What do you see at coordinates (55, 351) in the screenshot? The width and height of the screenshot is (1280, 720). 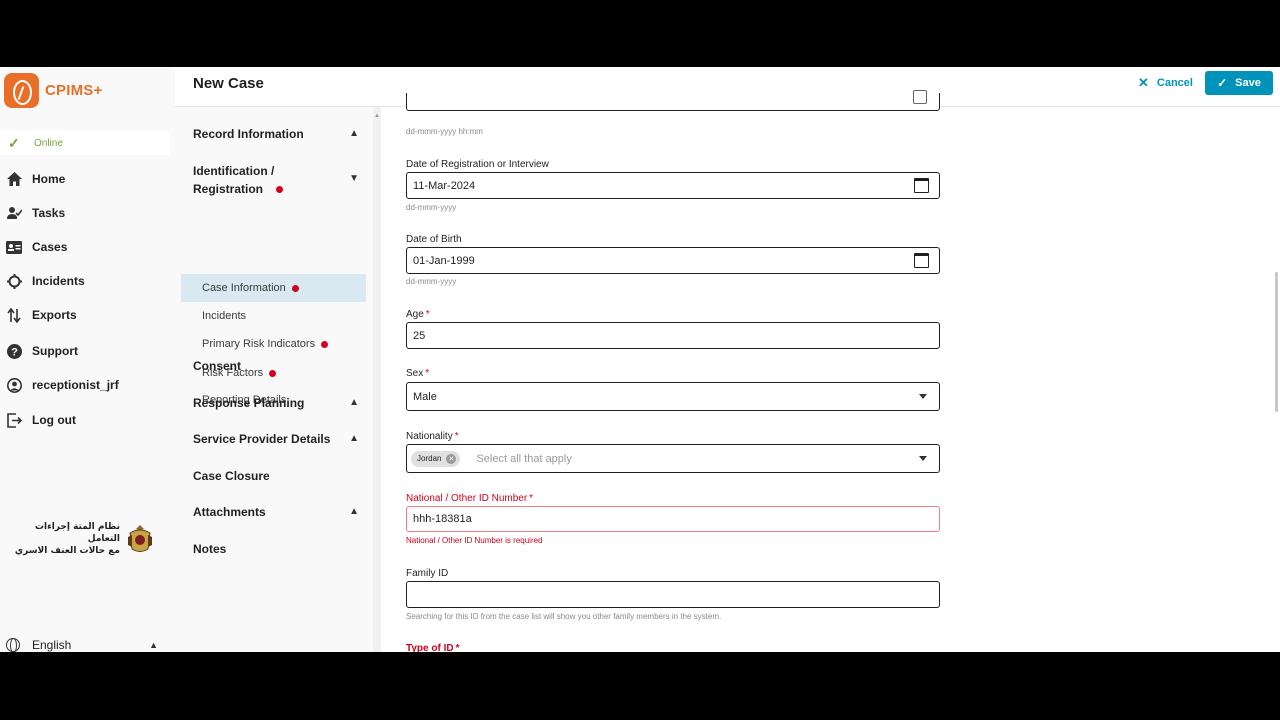 I see `sidebar-item-label: Support` at bounding box center [55, 351].